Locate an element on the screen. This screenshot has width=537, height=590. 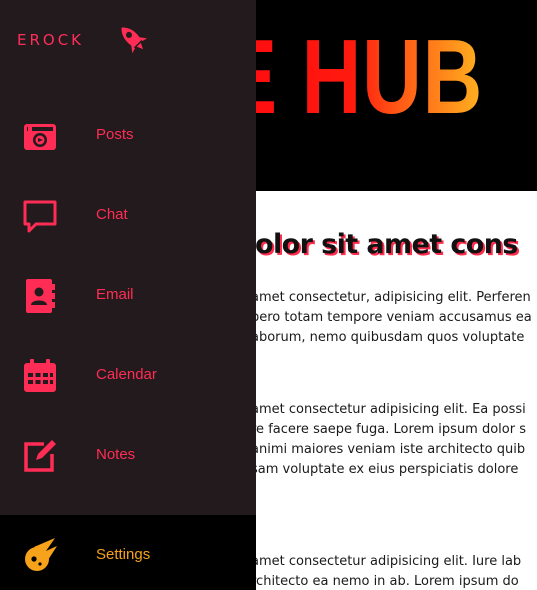
edit-note-icon is located at coordinates (40, 456).